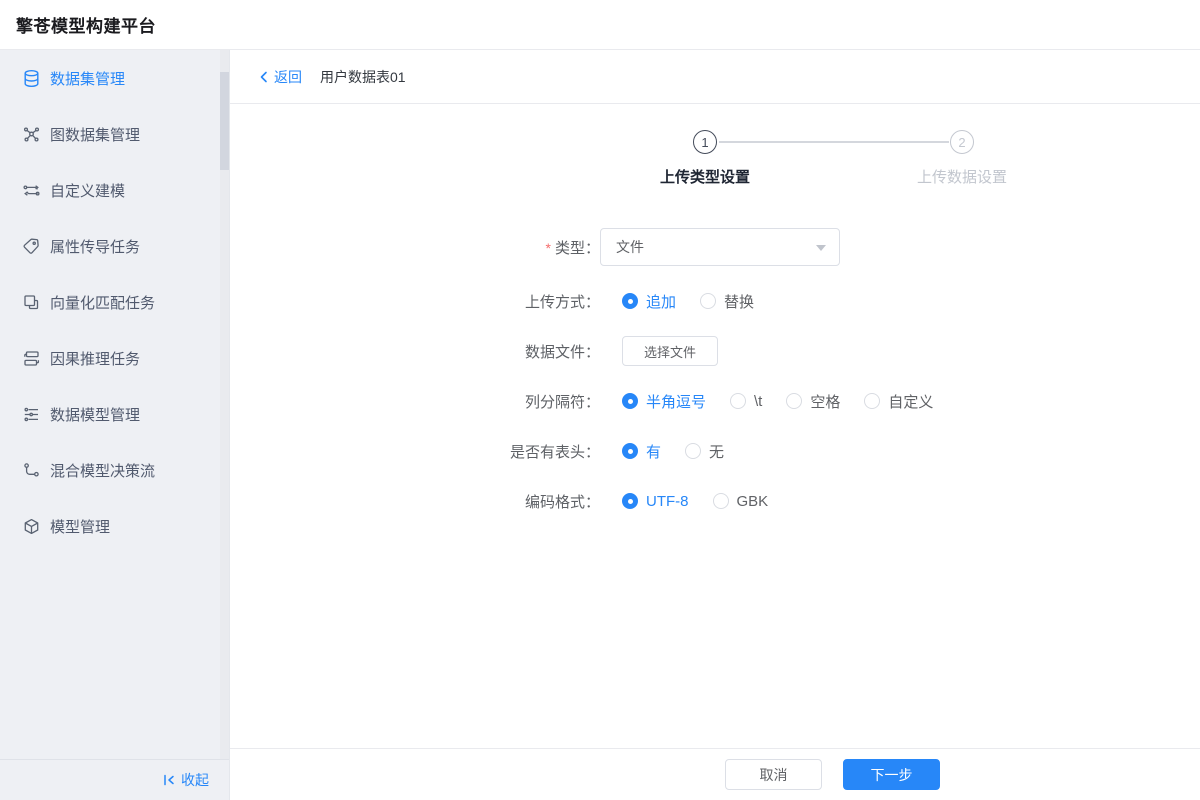  I want to click on form-row-has-header: 是否有表头： 有 无, so click(715, 451).